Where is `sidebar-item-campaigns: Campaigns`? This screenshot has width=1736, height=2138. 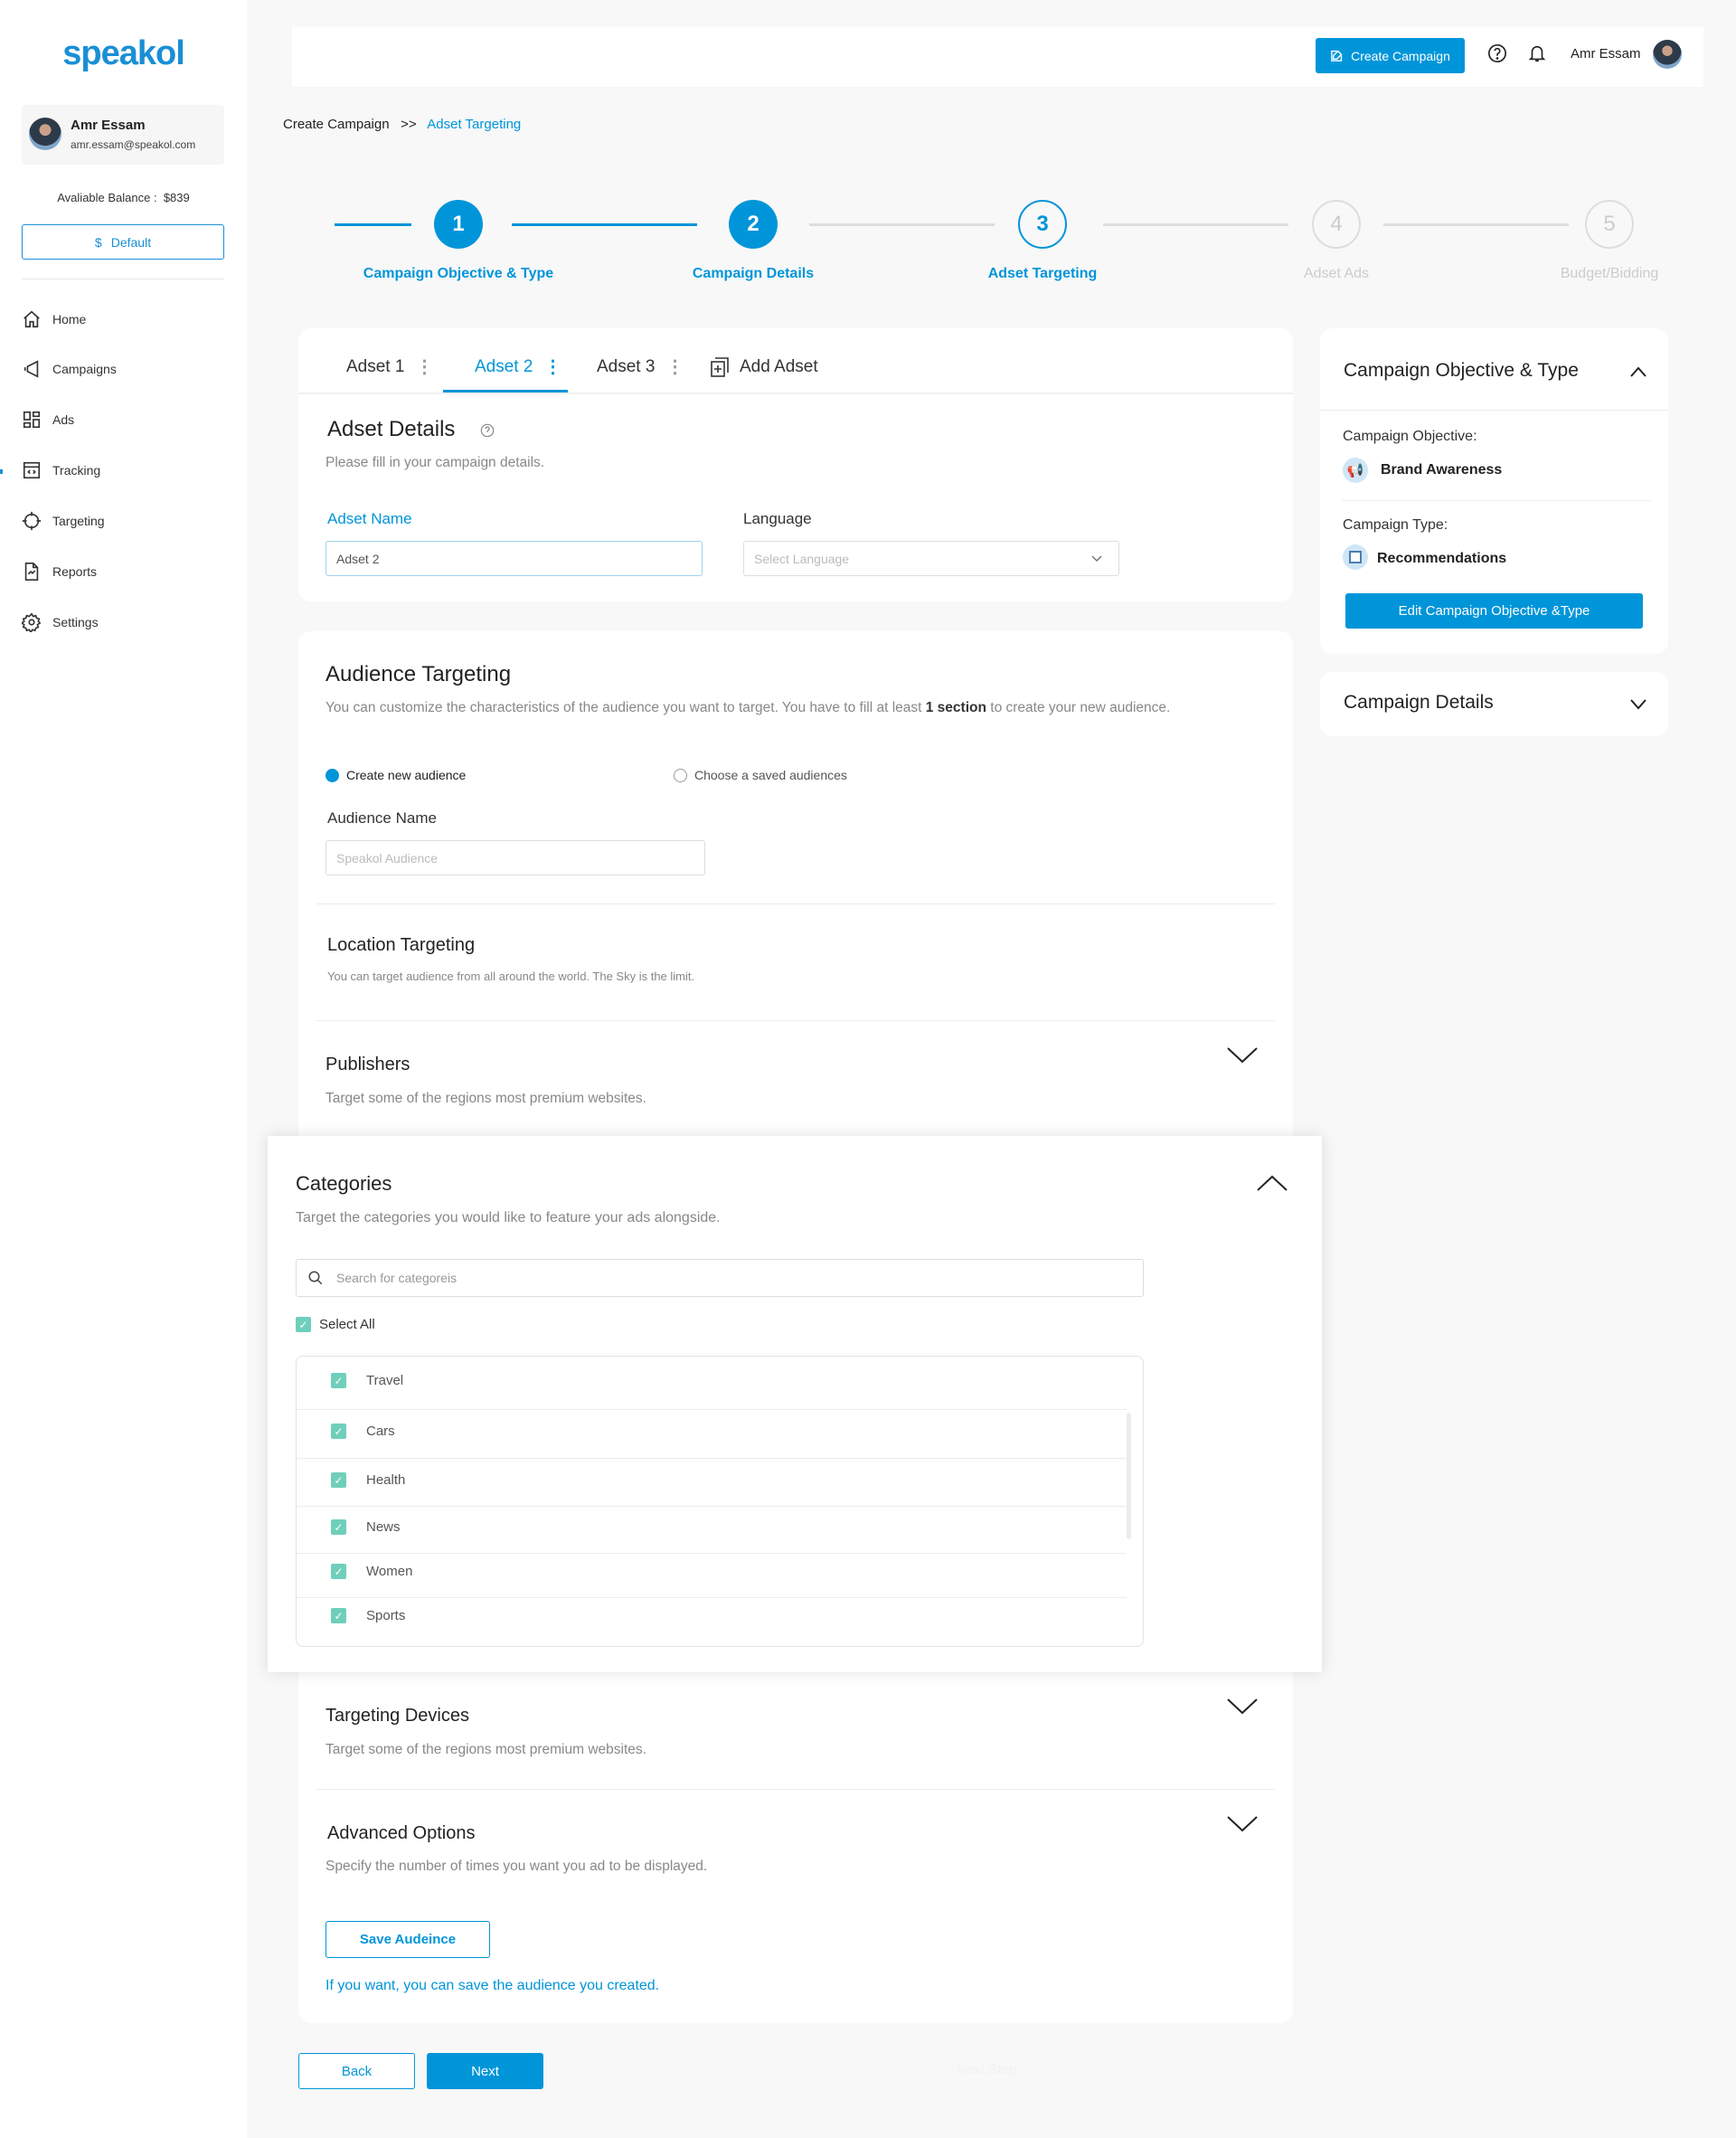
sidebar-item-campaigns: Campaigns is located at coordinates (69, 369).